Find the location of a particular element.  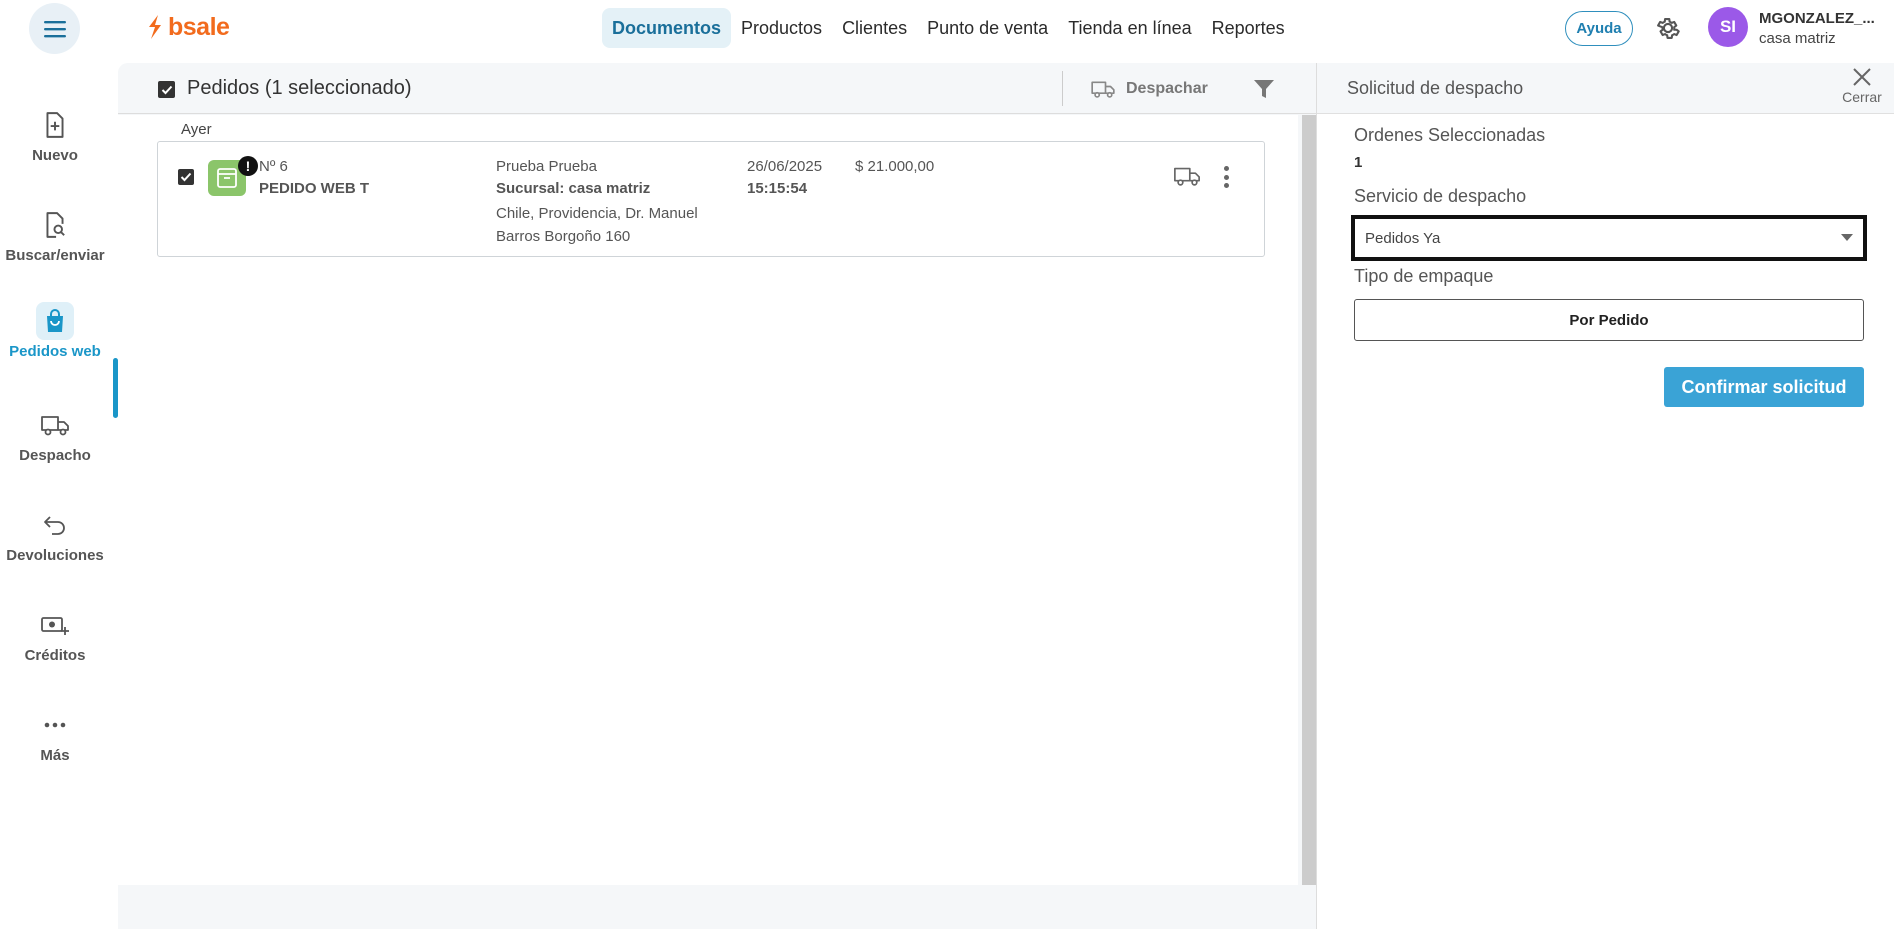

nav-reportes: Reportes is located at coordinates (1248, 28).